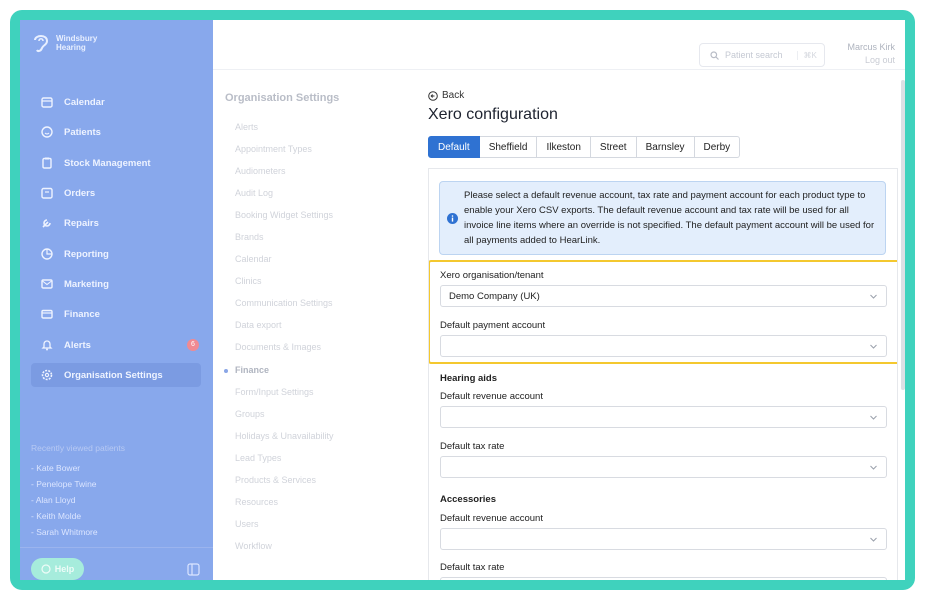  Describe the element at coordinates (55, 468) in the screenshot. I see `recent-patient-link: - Kate Bower` at that location.